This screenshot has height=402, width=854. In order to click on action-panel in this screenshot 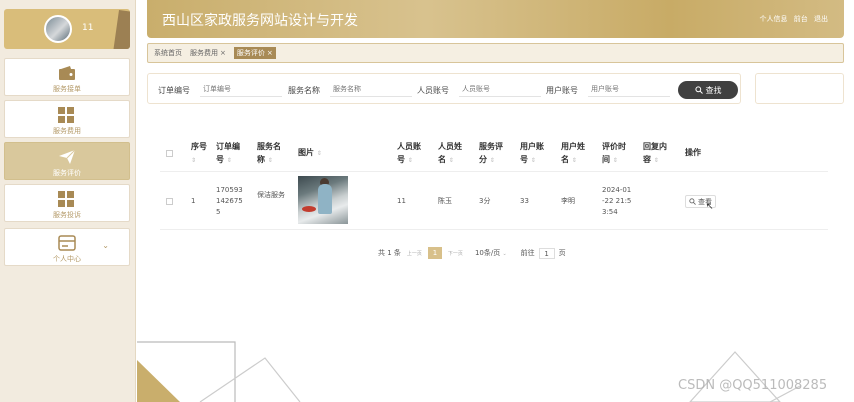, I will do `click(799, 88)`.